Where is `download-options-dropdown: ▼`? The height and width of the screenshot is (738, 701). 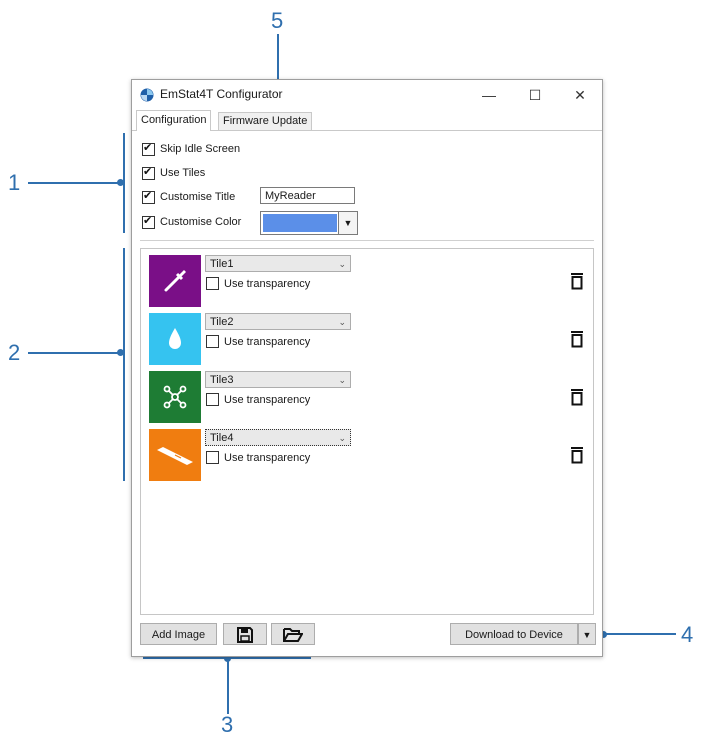
download-options-dropdown: ▼ is located at coordinates (587, 634).